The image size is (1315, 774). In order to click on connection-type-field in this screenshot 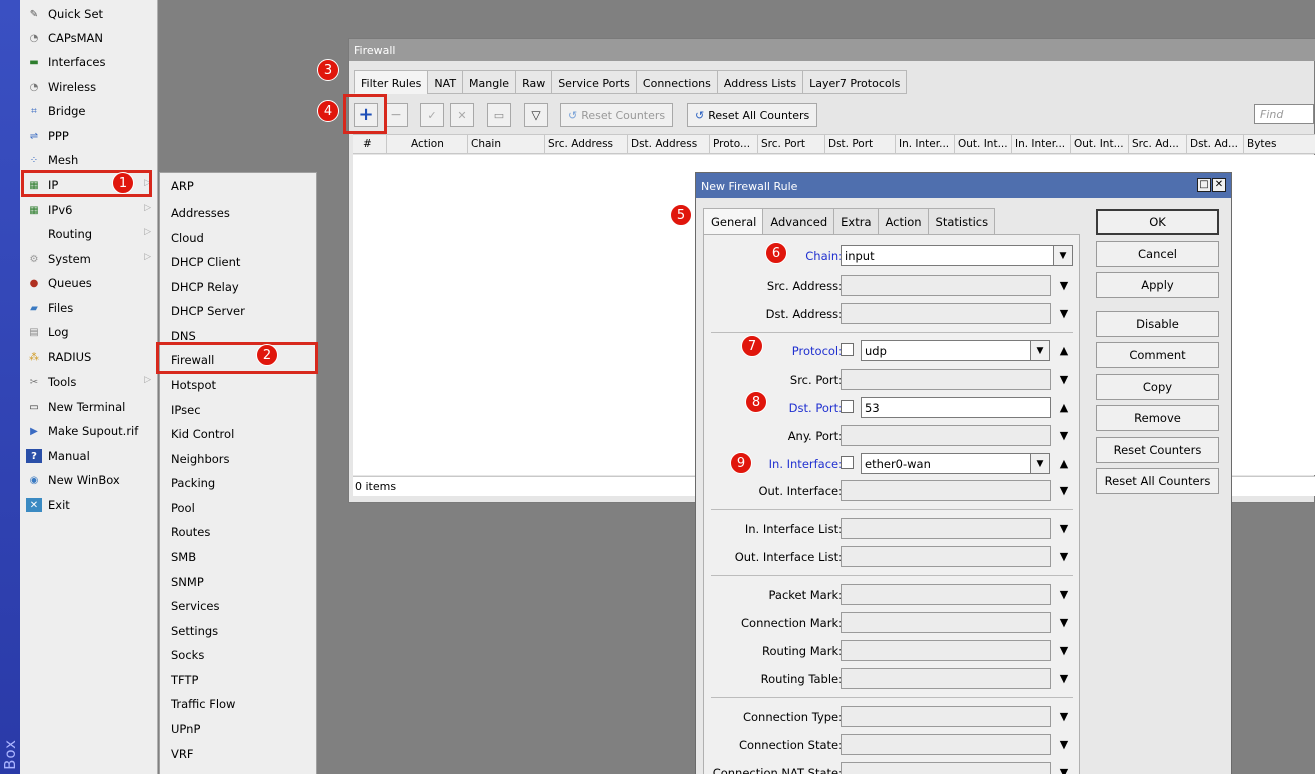, I will do `click(946, 716)`.